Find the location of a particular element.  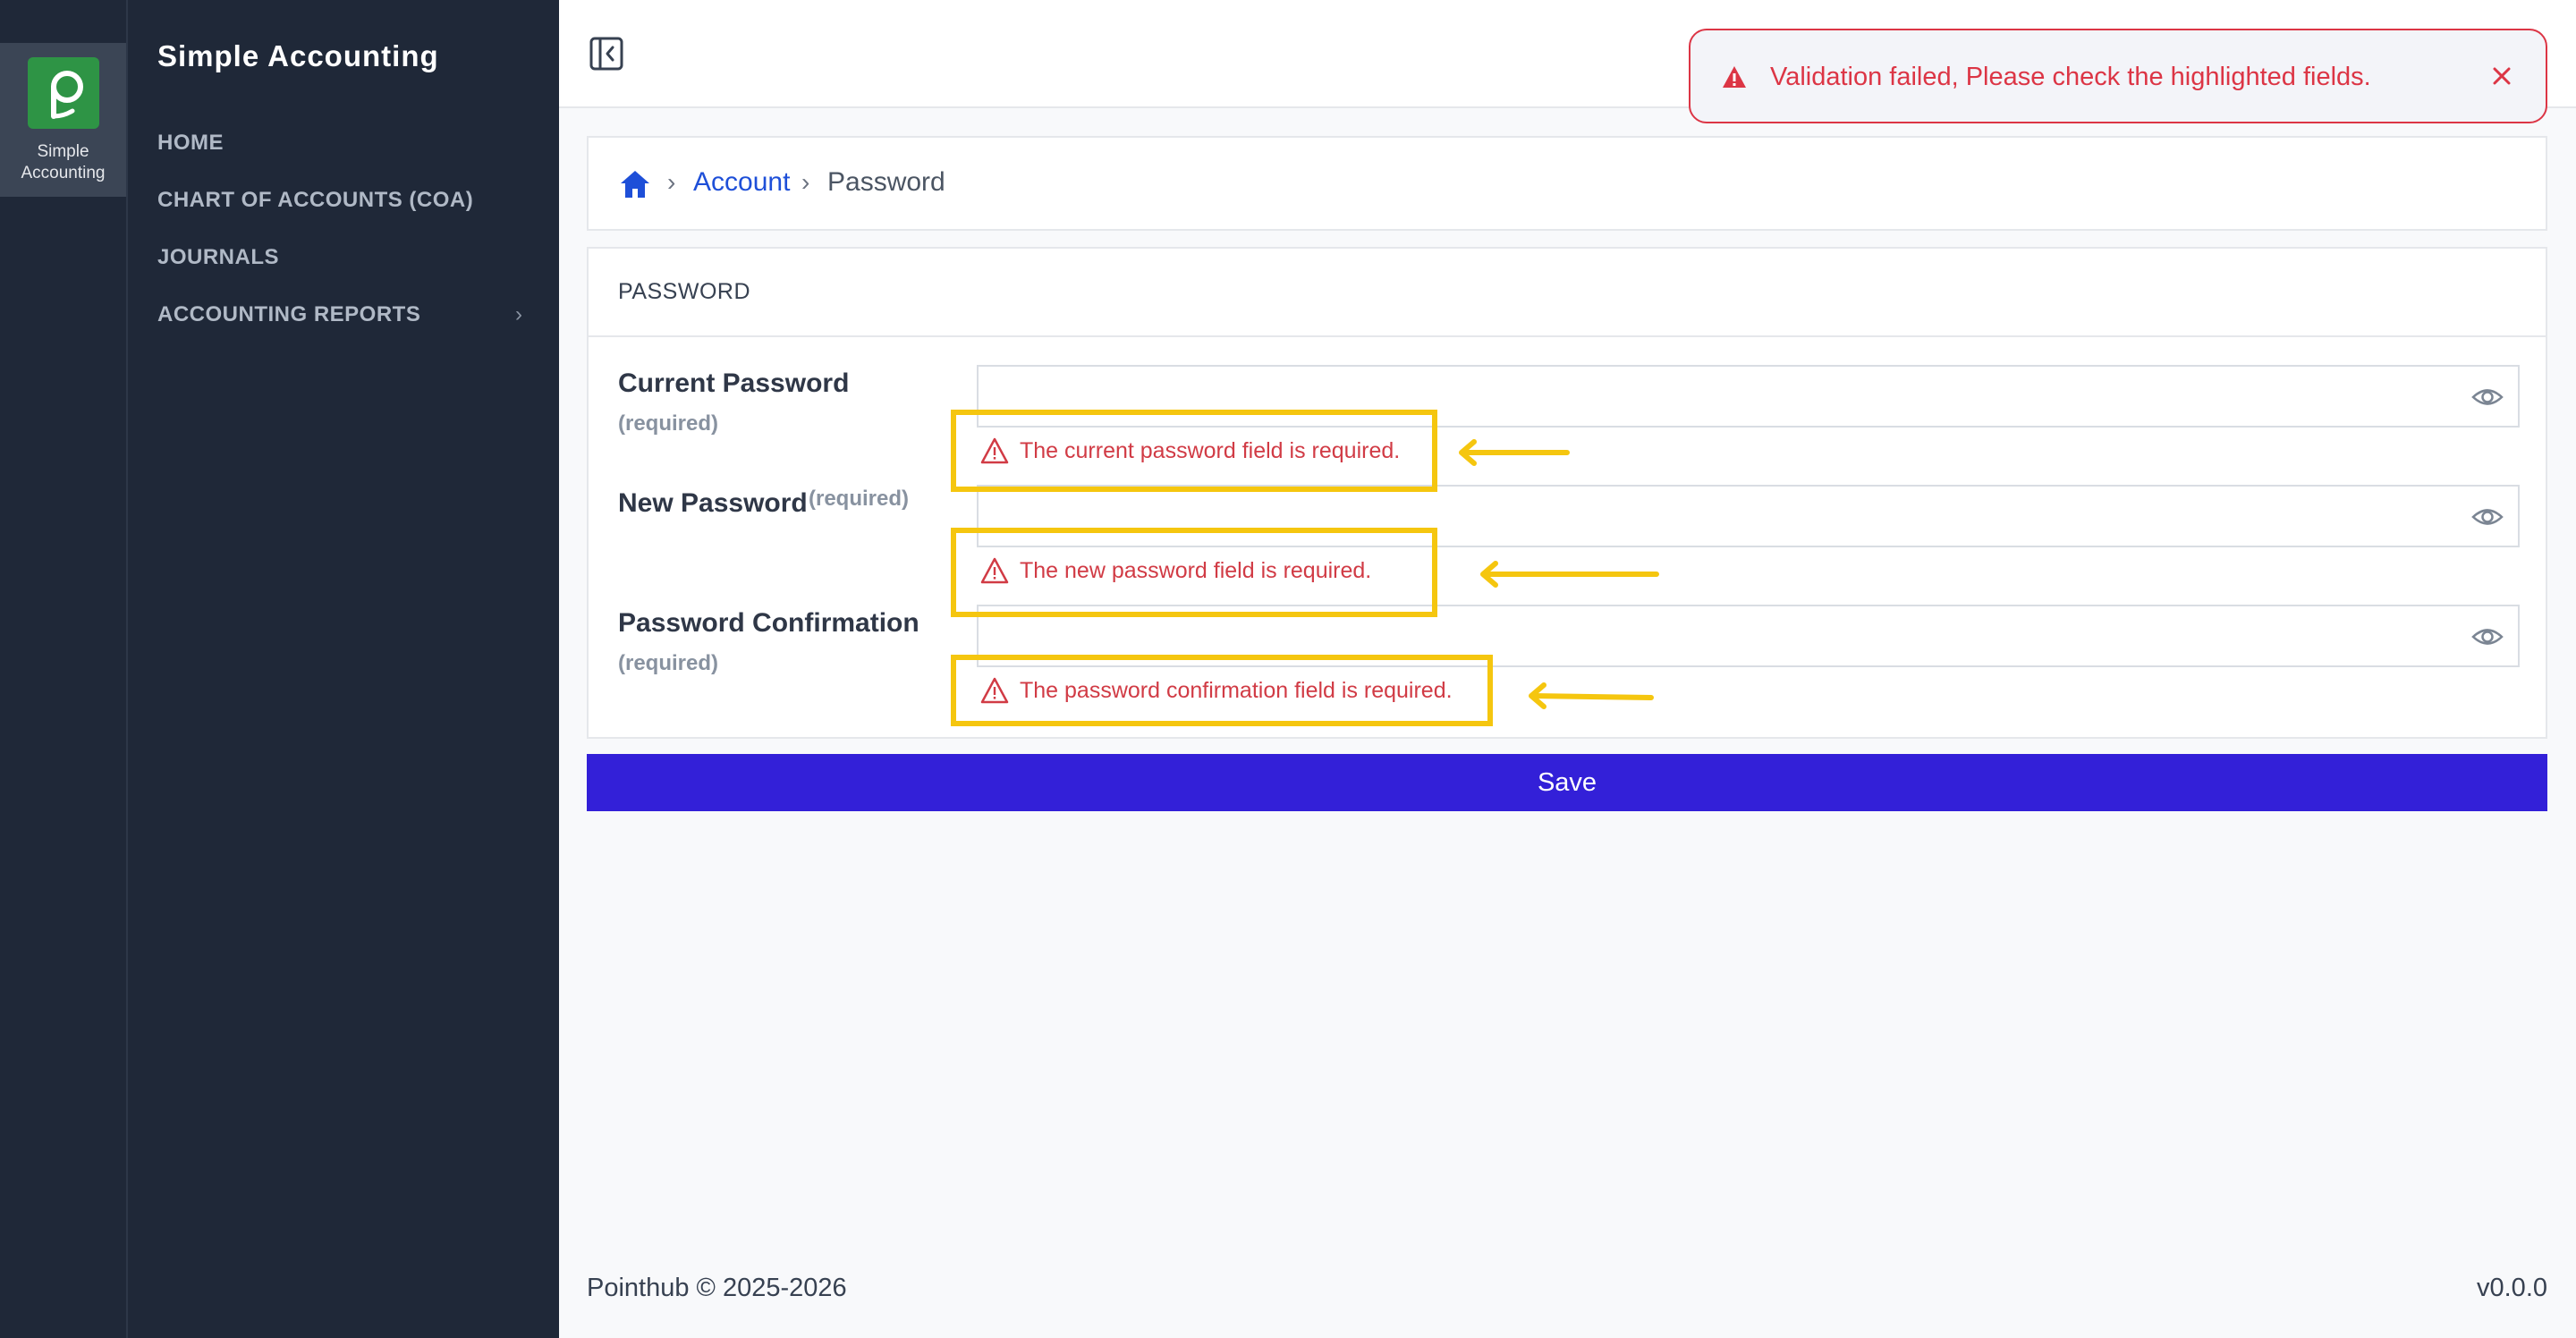

save-button: Save is located at coordinates (1567, 782).